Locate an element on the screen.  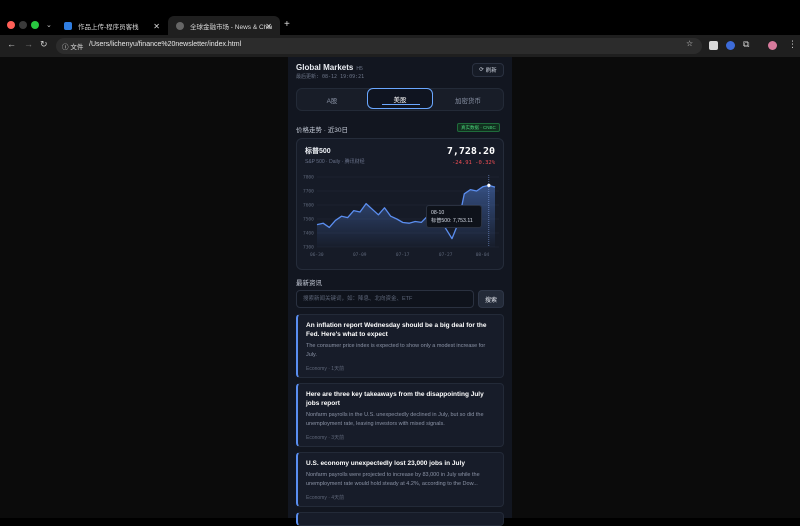
tab-markets: 全球金融市场 - News & Charts ✕ is located at coordinates (224, 26).